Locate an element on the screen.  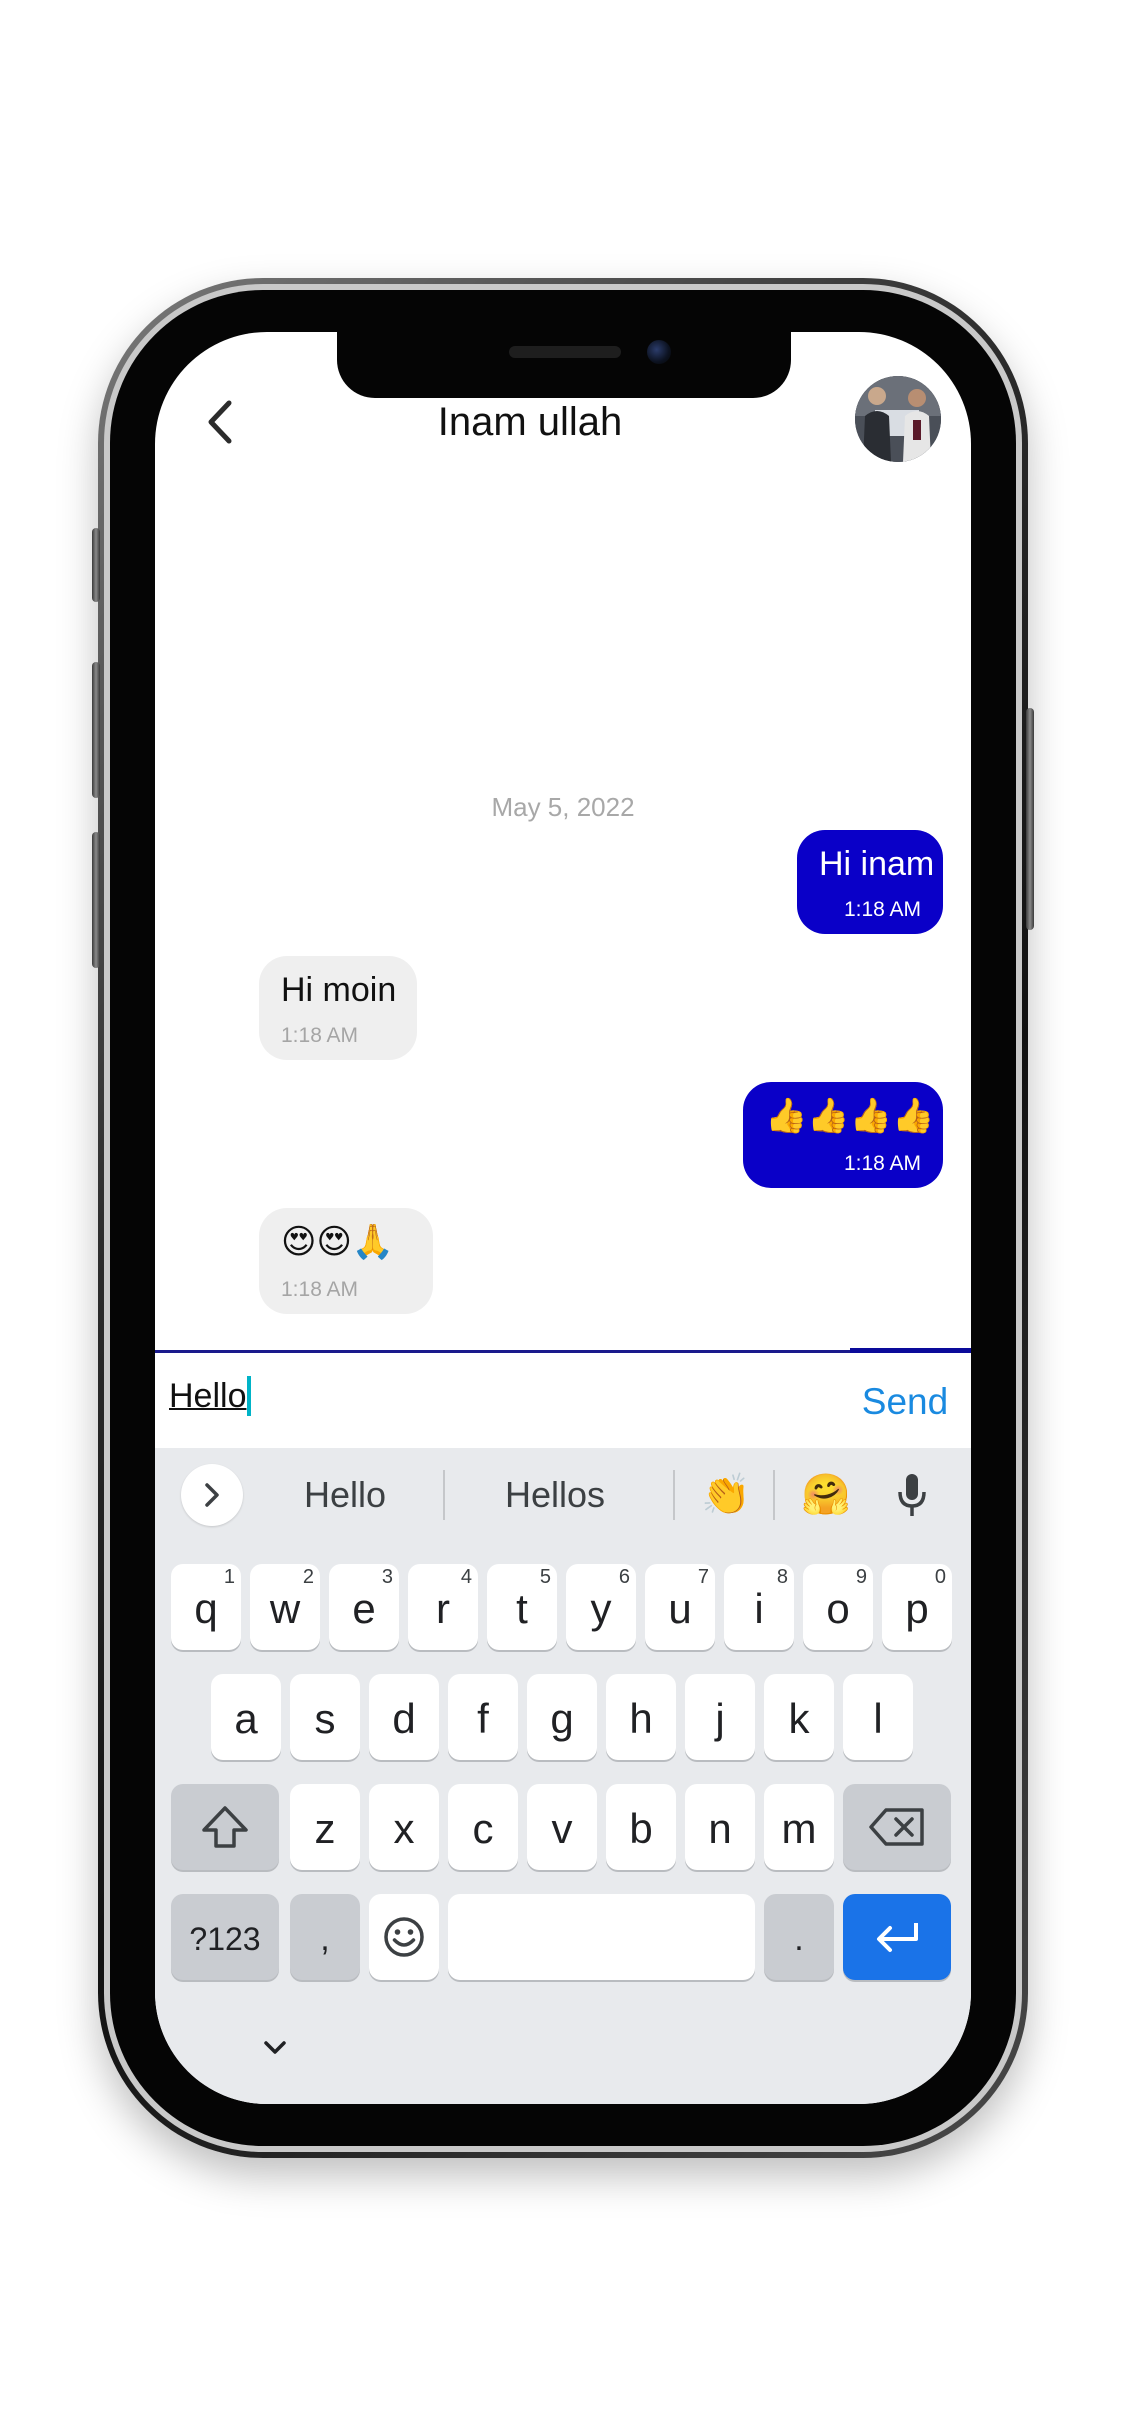
key-m: m is located at coordinates (799, 1827).